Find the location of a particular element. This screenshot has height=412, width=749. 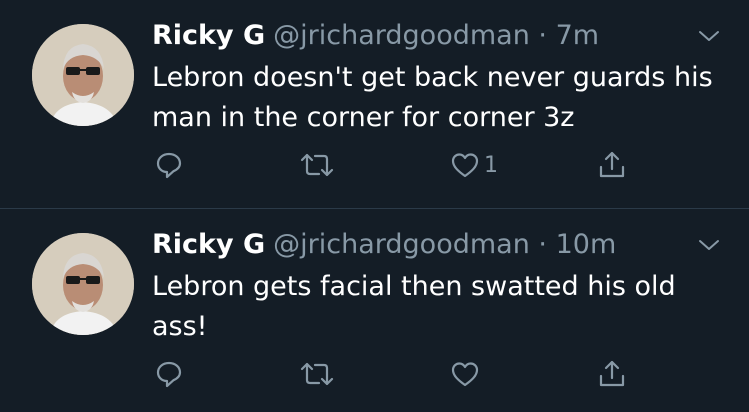

like-count: 1 is located at coordinates (491, 165).